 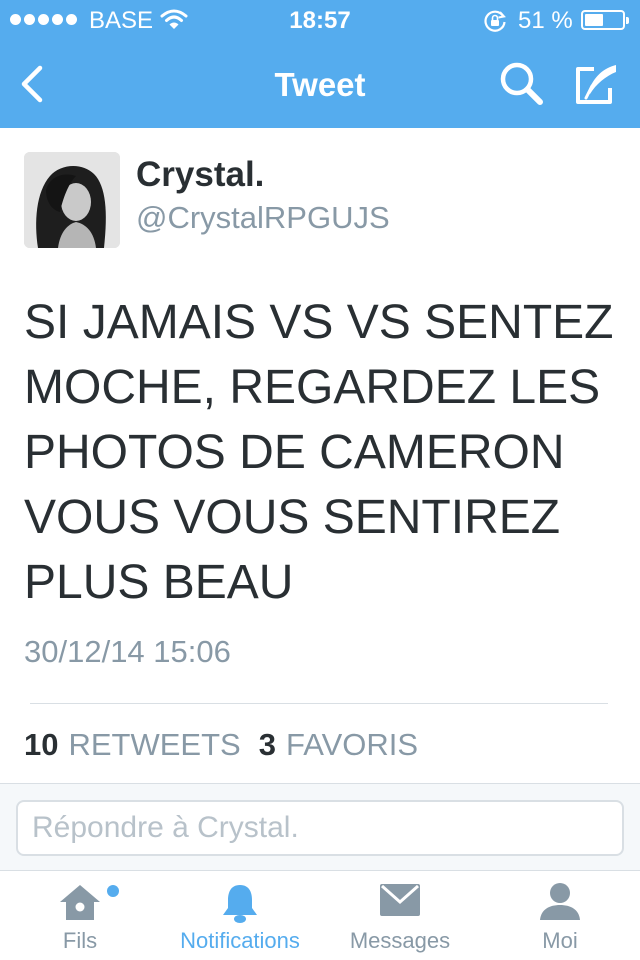 I want to click on divider, so click(x=319, y=703).